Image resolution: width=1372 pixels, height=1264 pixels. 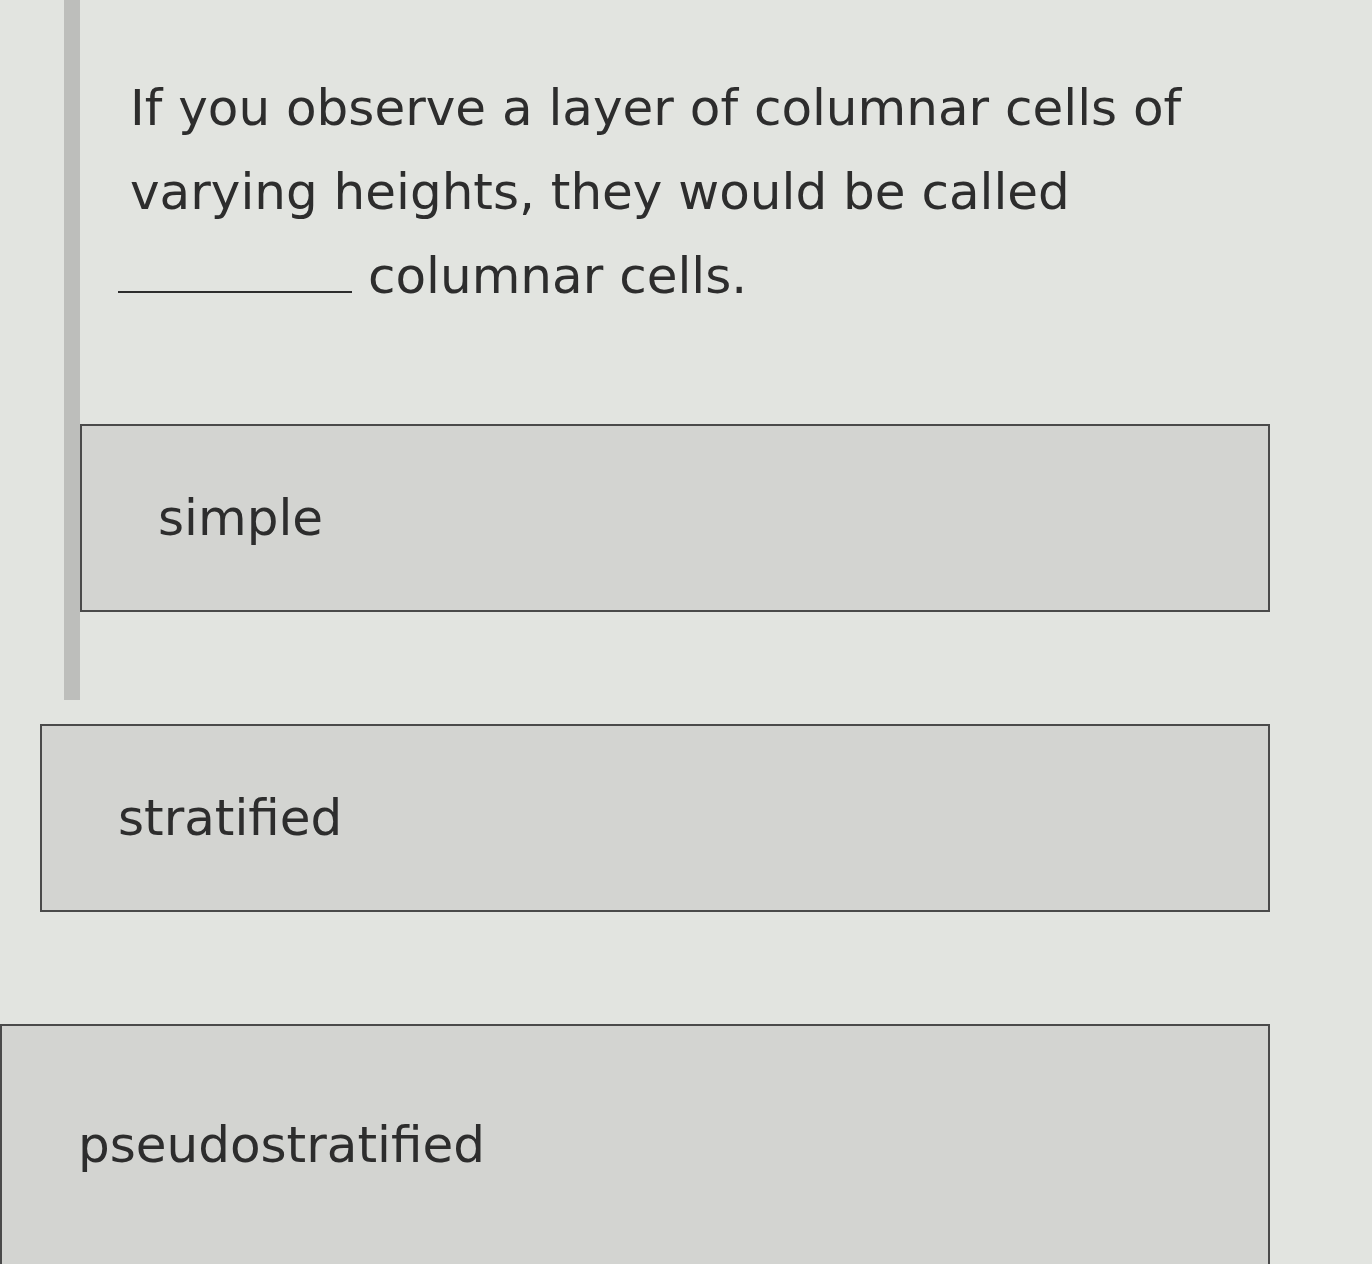 What do you see at coordinates (558, 276) in the screenshot?
I see `question-text: columnar cells.` at bounding box center [558, 276].